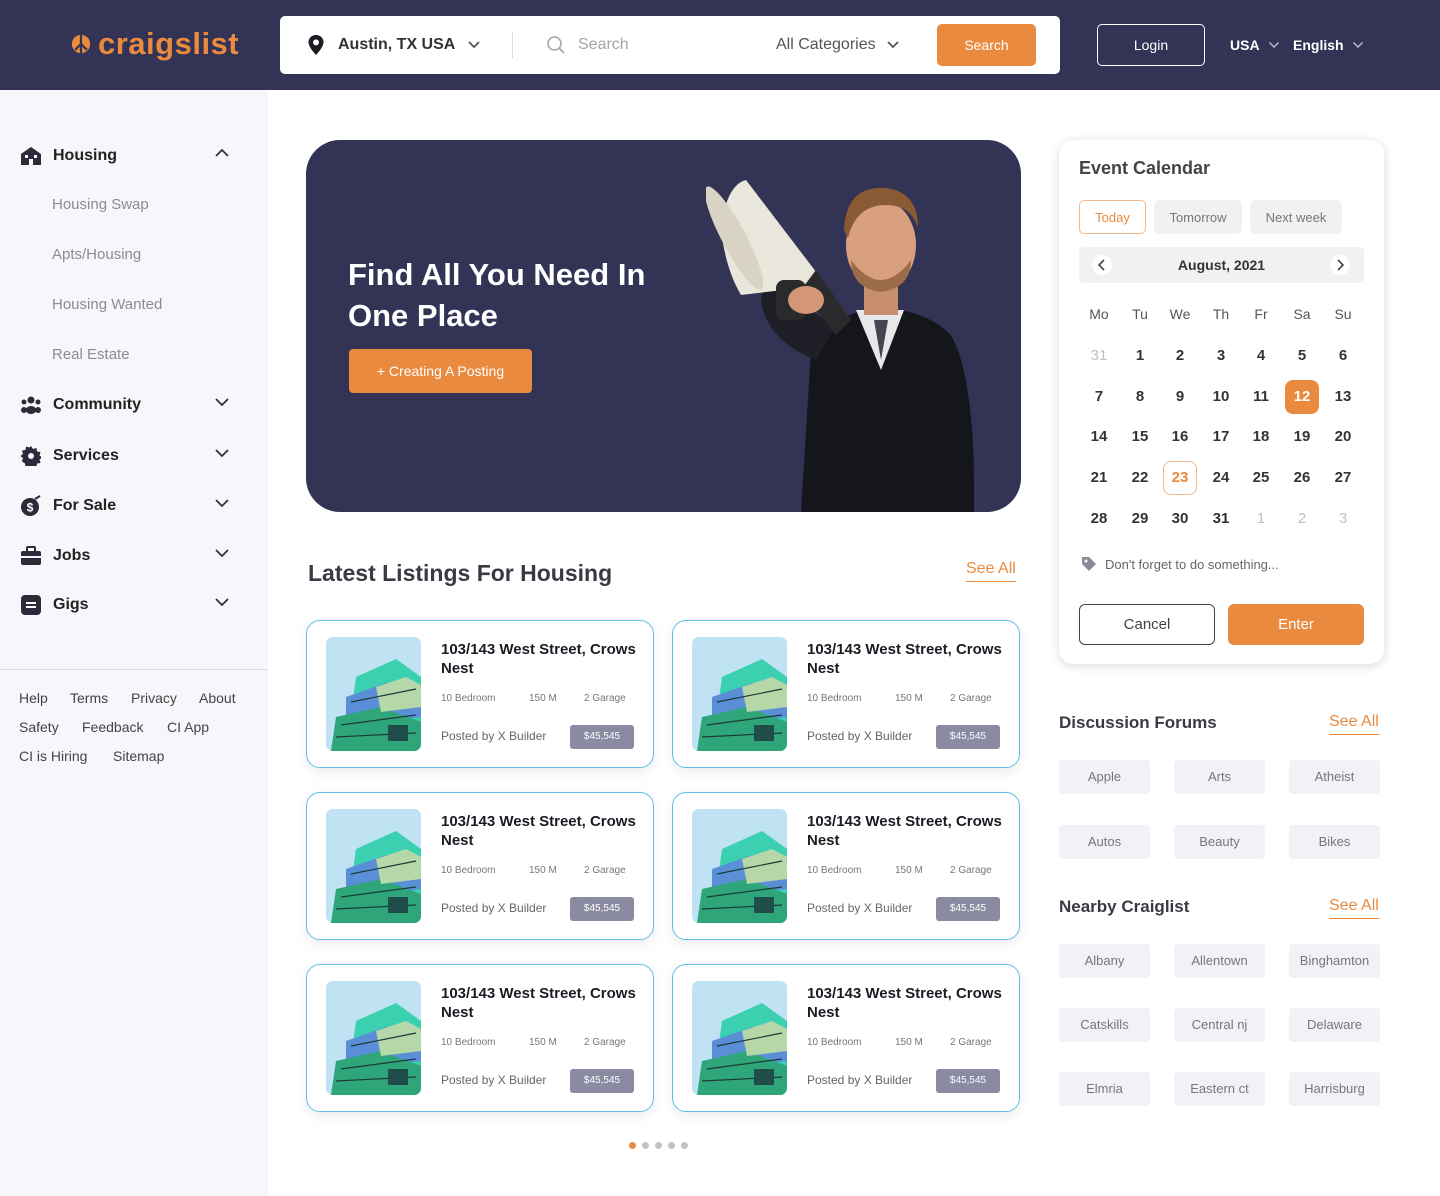 Image resolution: width=1440 pixels, height=1196 pixels. Describe the element at coordinates (31, 456) in the screenshot. I see `gear-icon` at that location.